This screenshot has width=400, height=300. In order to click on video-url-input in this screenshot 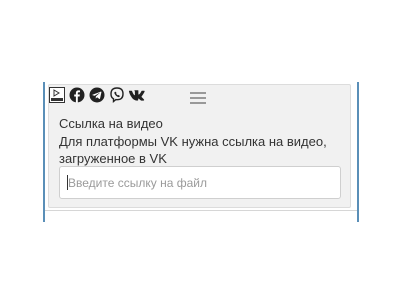, I will do `click(200, 182)`.